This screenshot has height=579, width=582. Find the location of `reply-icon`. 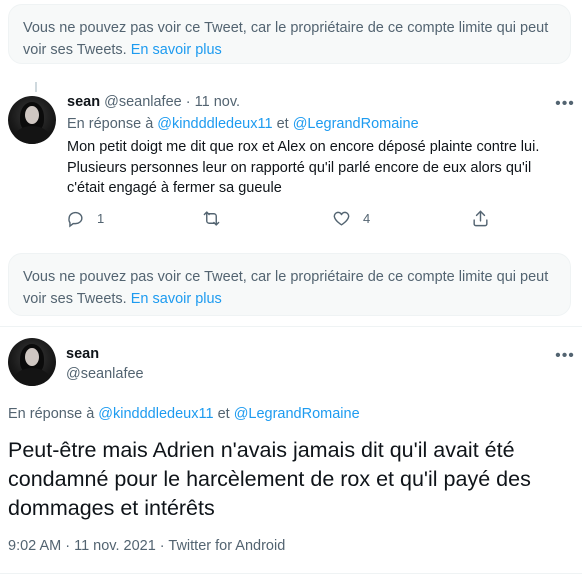

reply-icon is located at coordinates (75, 219).